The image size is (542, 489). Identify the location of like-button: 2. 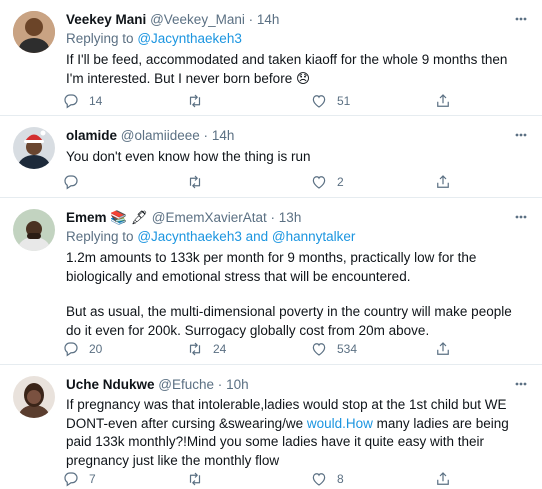
(327, 182).